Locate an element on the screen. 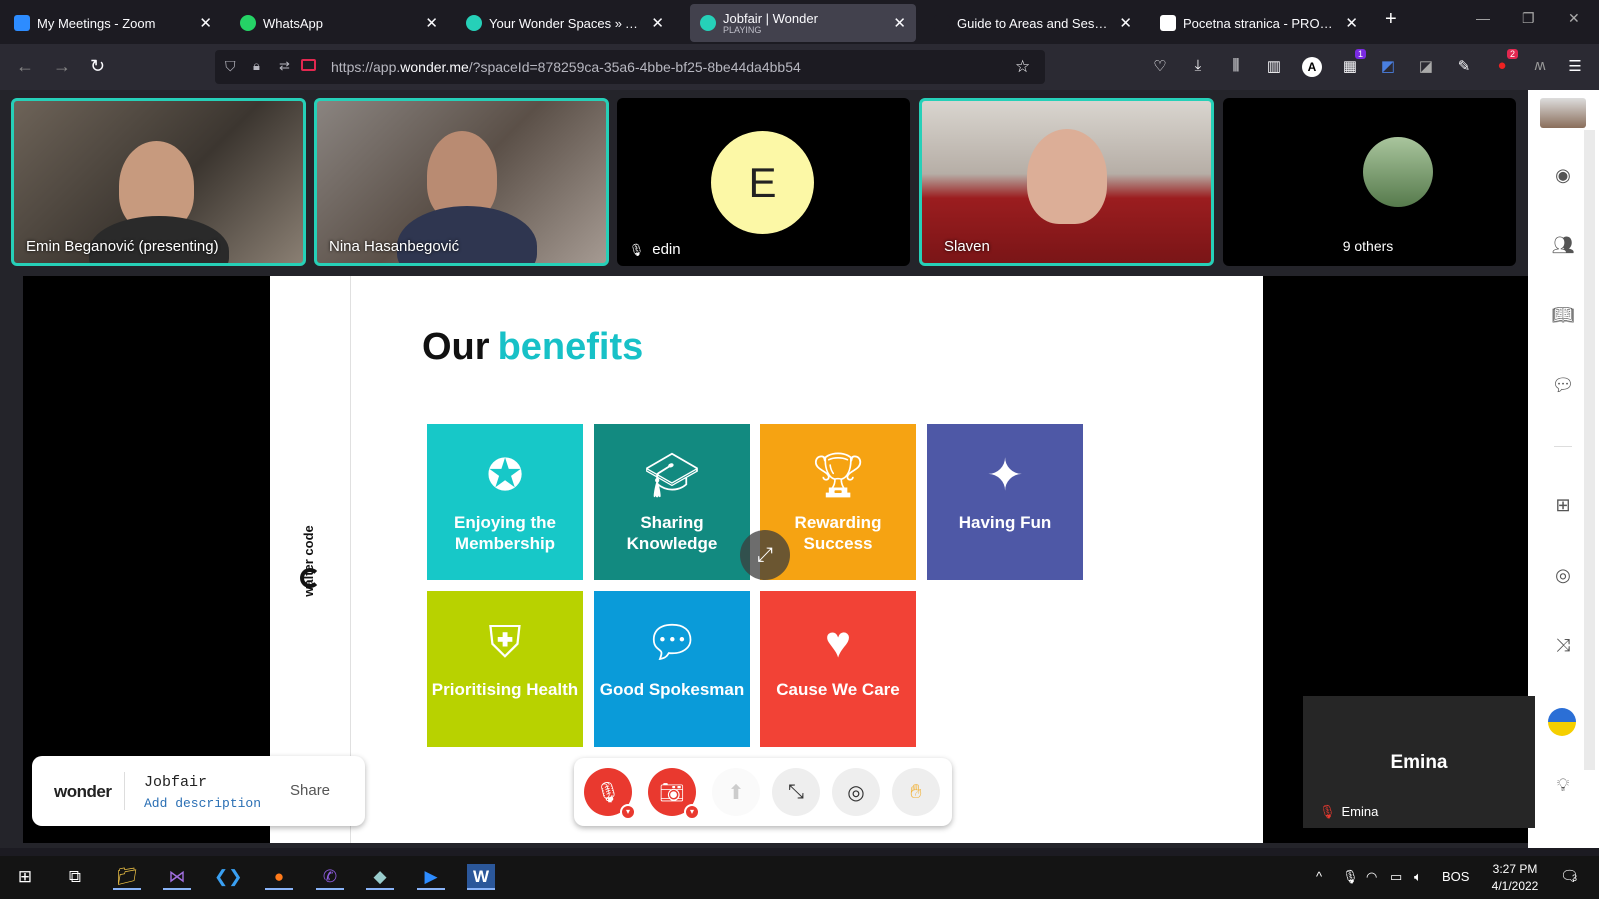 The height and width of the screenshot is (899, 1599). wifi-icon: ◠ is located at coordinates (1371, 877).